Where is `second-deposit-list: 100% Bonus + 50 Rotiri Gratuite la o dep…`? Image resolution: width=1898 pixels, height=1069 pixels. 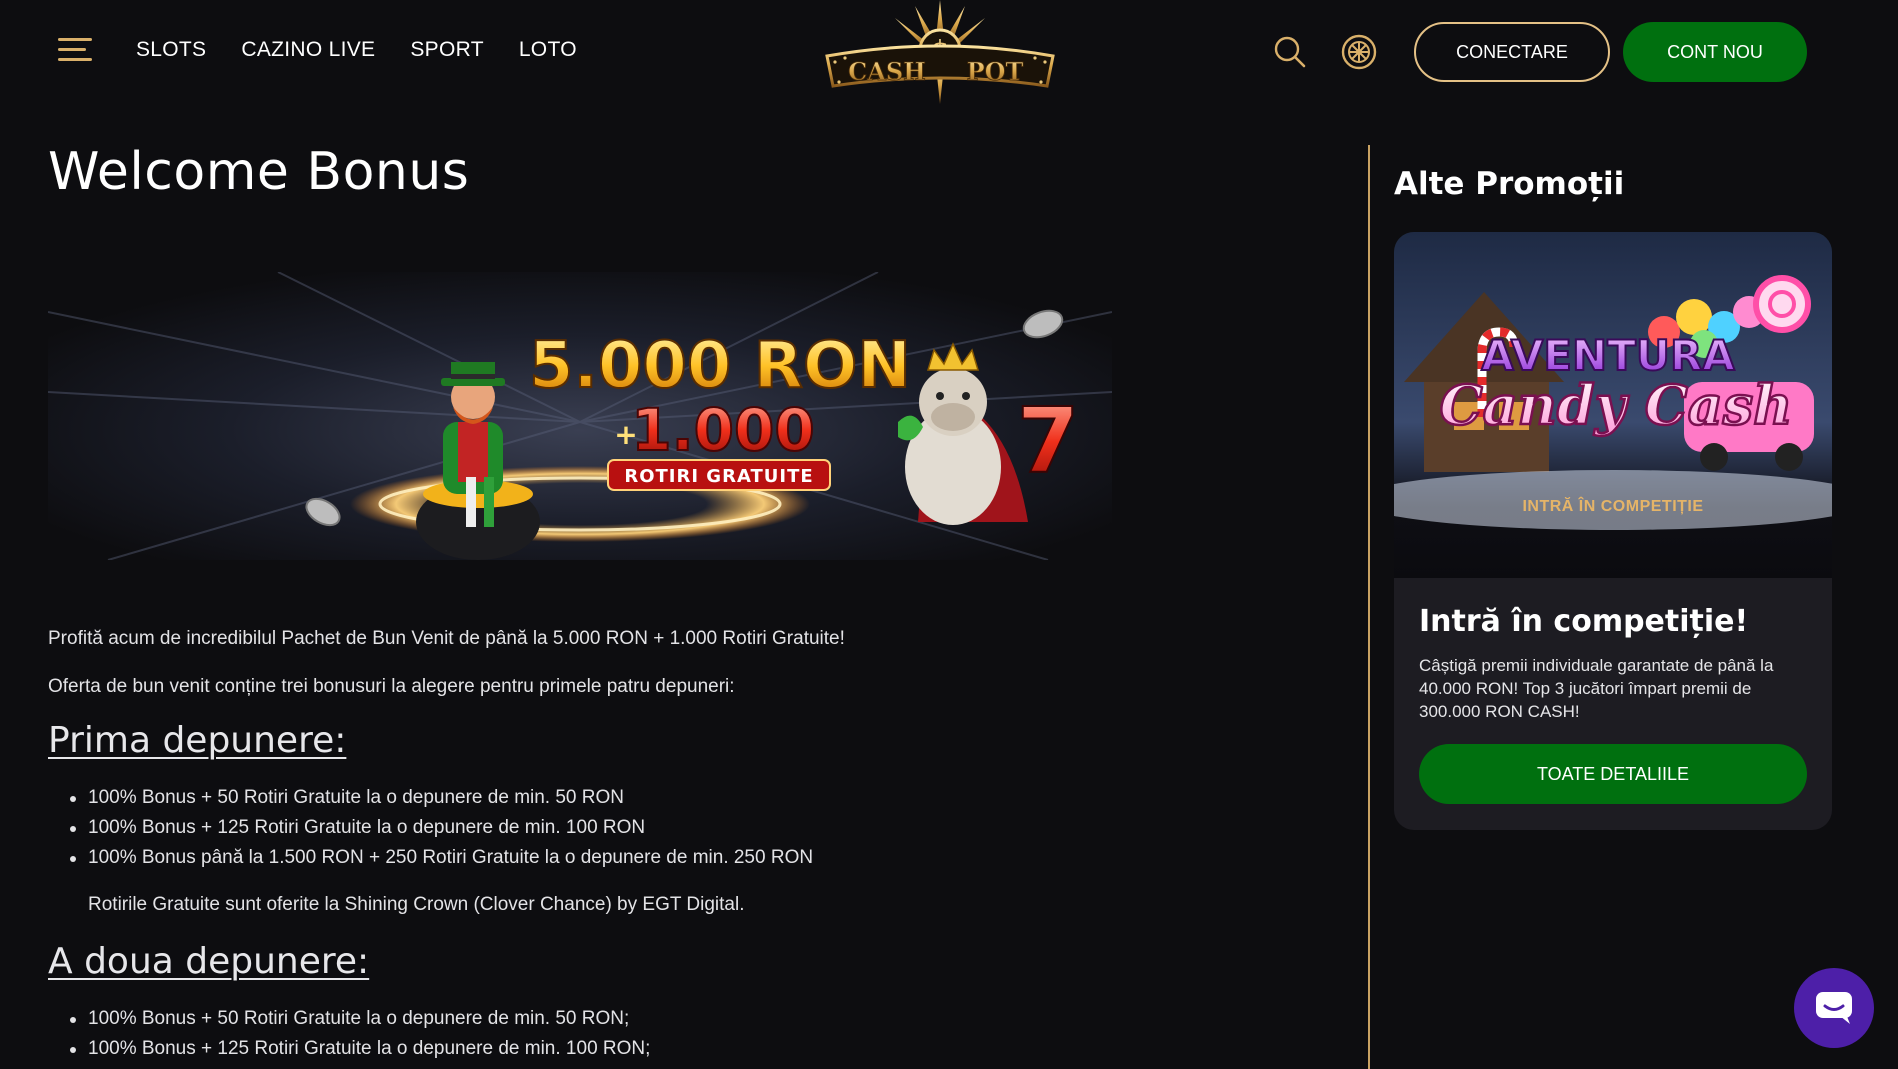 second-deposit-list: 100% Bonus + 50 Rotiri Gratuite la o dep… is located at coordinates (359, 1034).